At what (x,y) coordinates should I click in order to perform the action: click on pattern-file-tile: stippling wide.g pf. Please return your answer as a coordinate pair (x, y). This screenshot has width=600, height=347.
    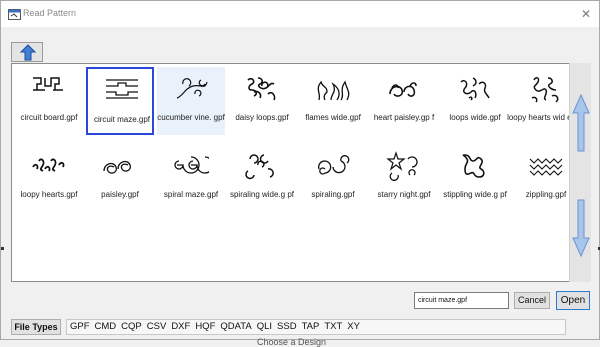
    Looking at the image, I should click on (475, 178).